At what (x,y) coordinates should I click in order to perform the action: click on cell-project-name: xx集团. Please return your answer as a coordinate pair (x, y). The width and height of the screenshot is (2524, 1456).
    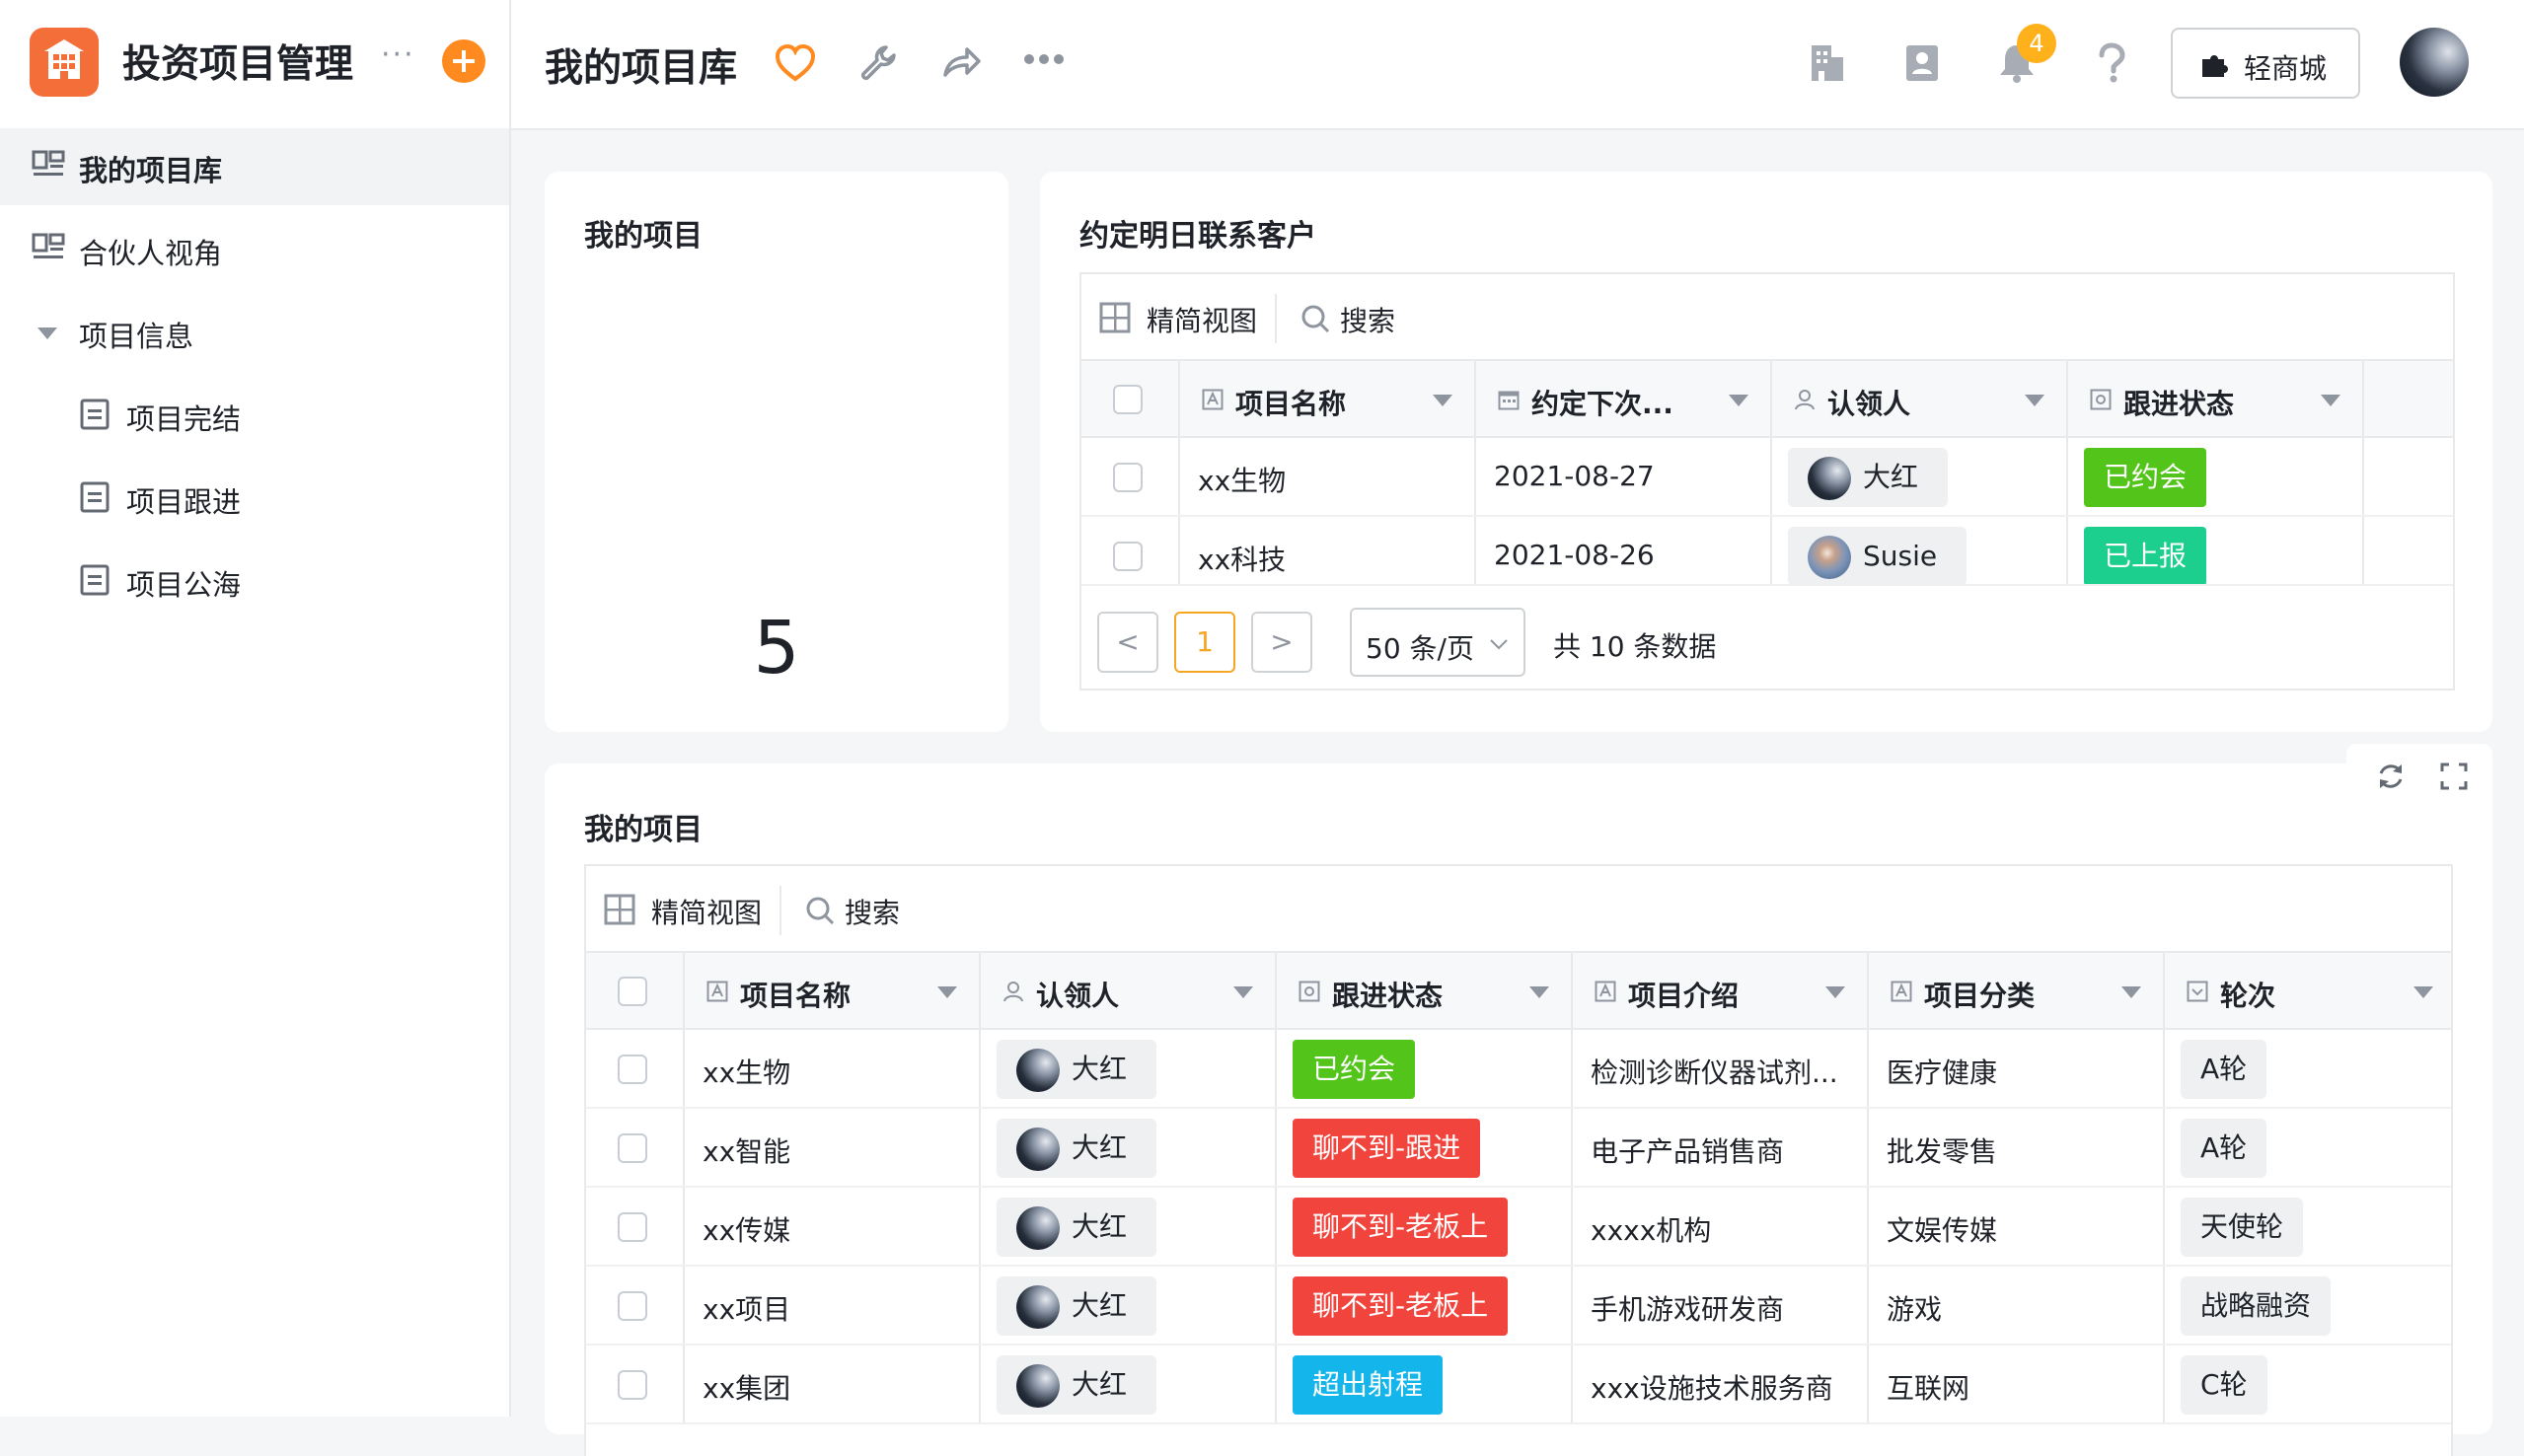
    Looking at the image, I should click on (833, 1384).